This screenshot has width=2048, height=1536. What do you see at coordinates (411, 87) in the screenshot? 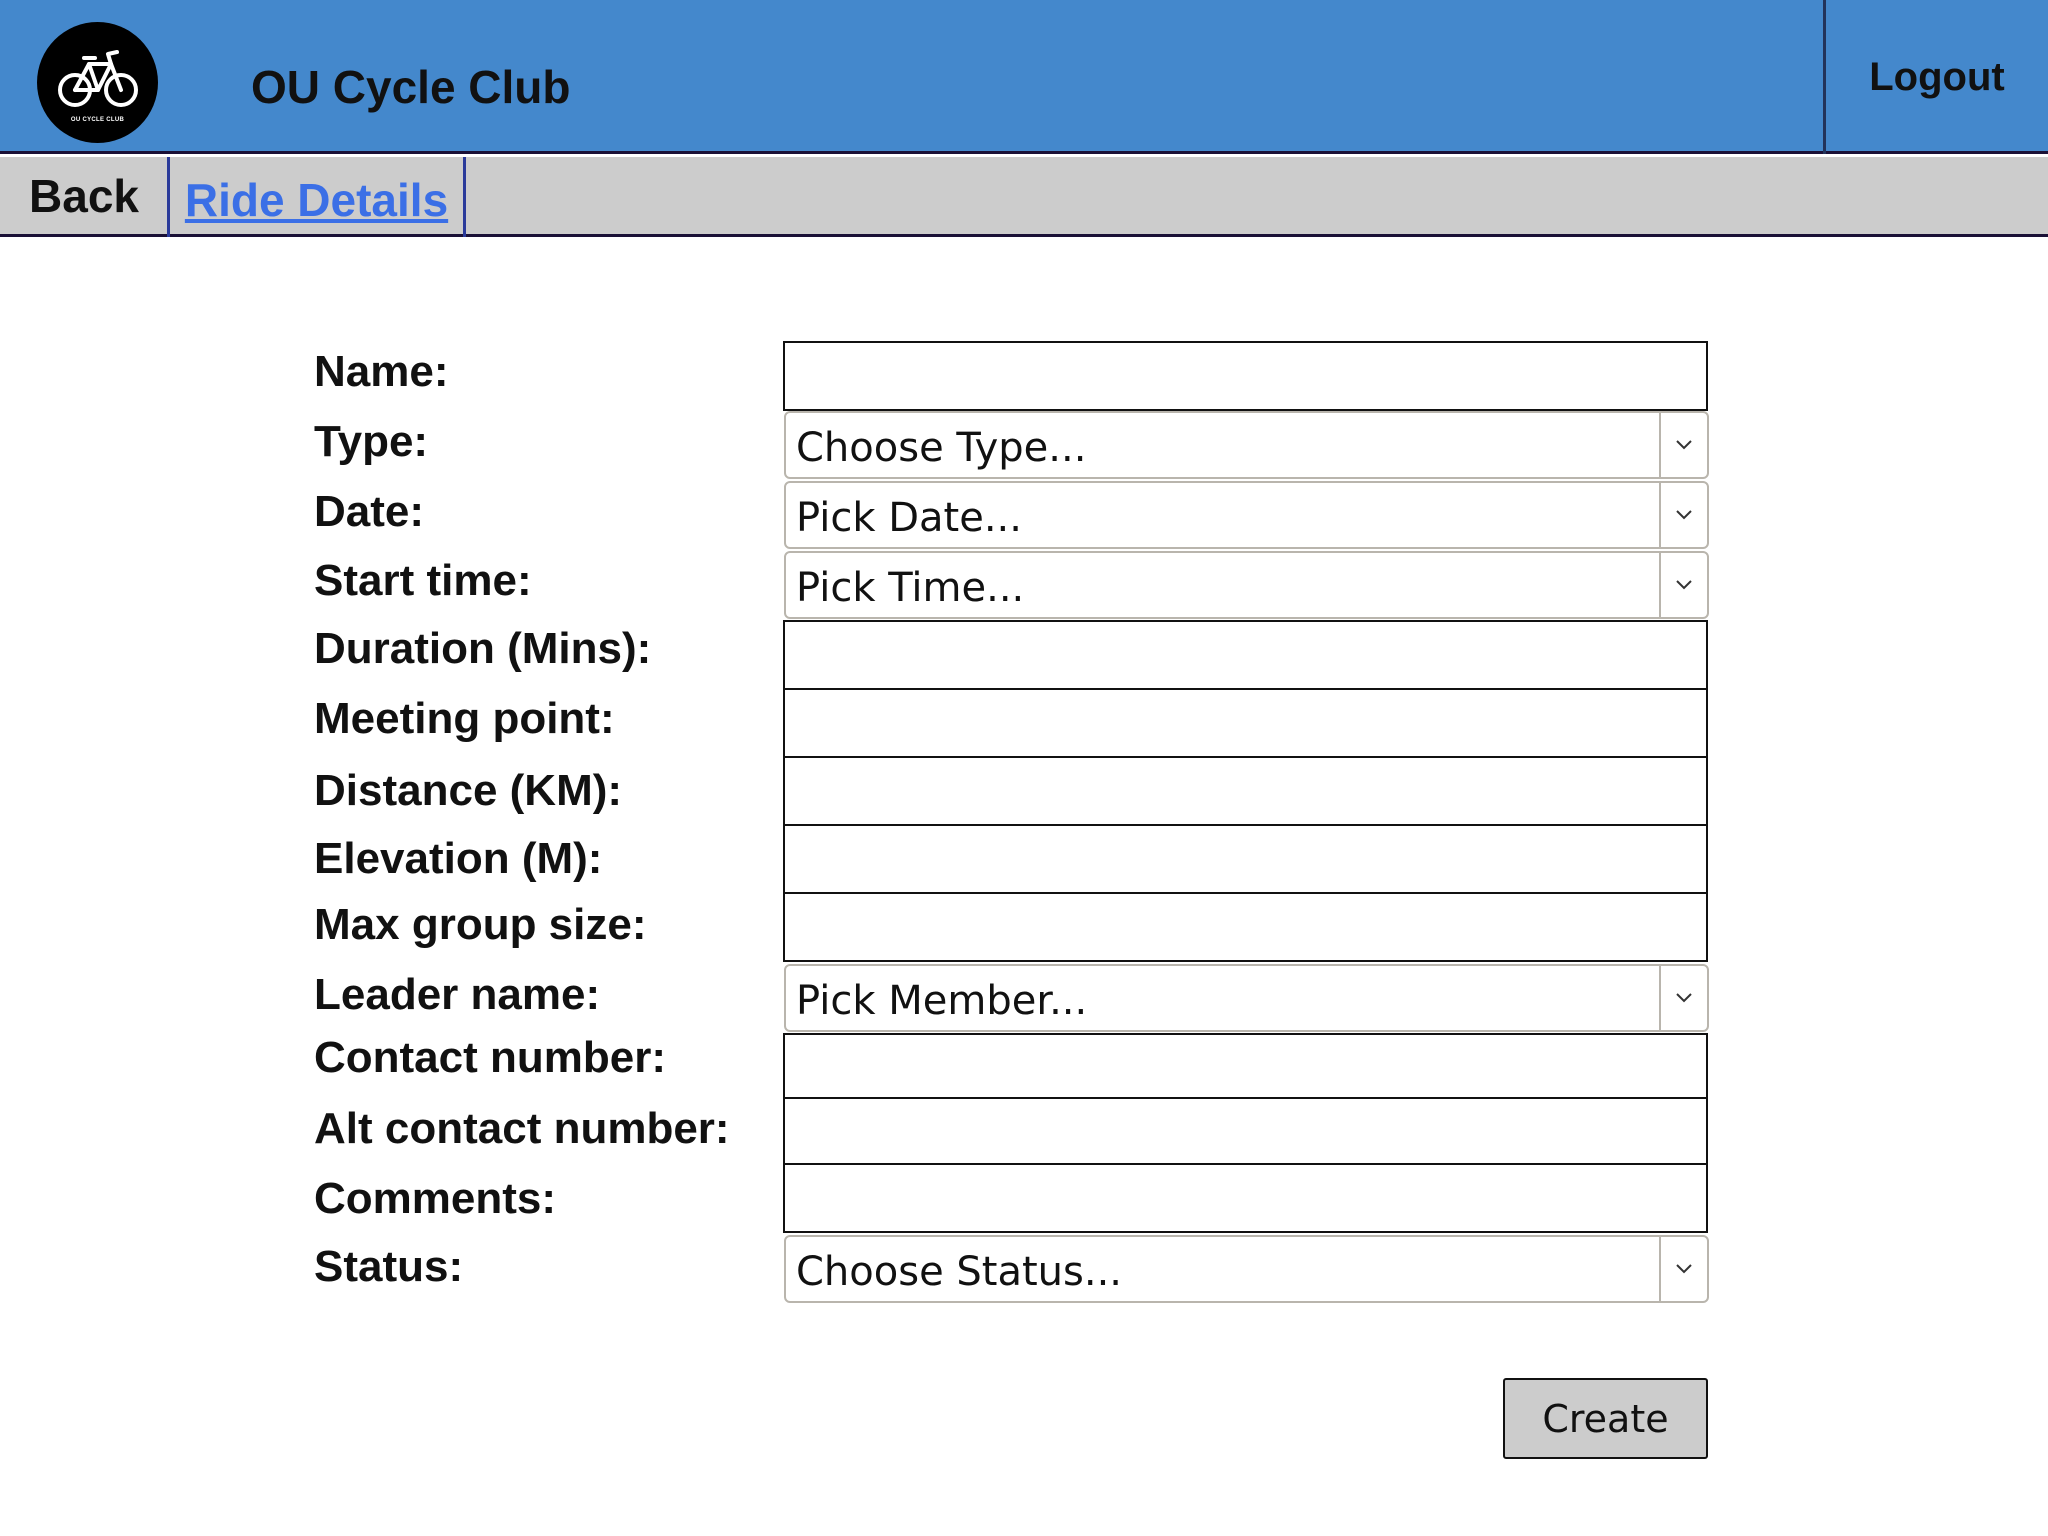
I see `app-title: OU Cycle Club` at bounding box center [411, 87].